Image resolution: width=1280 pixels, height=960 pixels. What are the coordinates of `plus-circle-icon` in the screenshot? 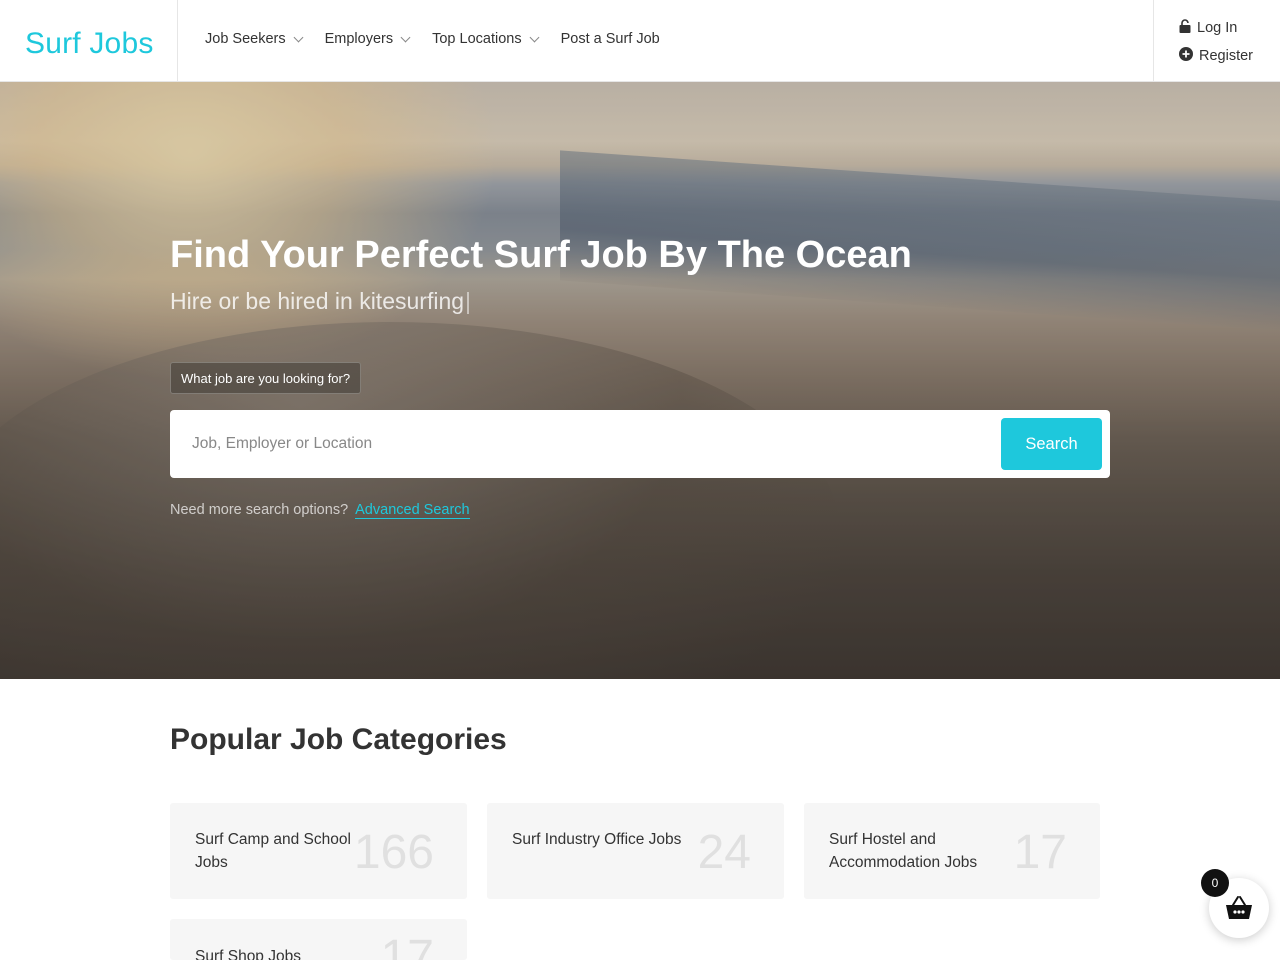 It's located at (1186, 56).